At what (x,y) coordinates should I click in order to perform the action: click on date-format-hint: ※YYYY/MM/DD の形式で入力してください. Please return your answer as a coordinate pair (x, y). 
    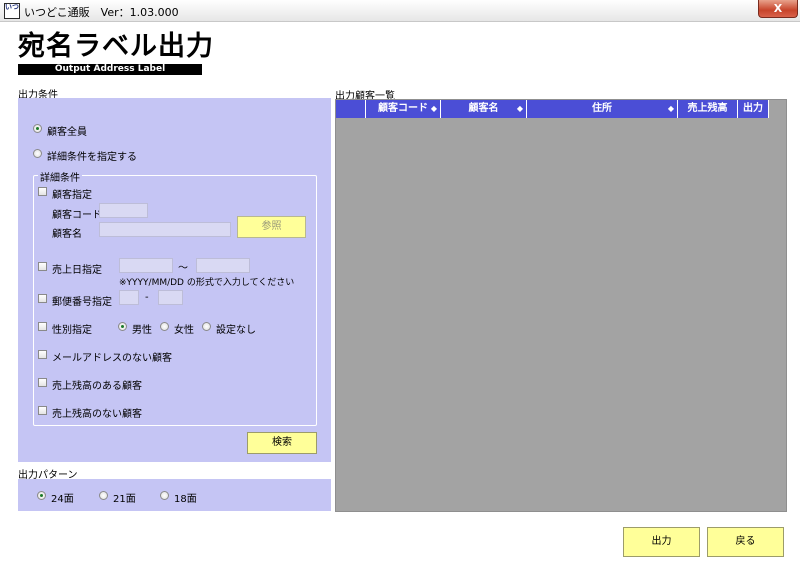
    Looking at the image, I should click on (207, 283).